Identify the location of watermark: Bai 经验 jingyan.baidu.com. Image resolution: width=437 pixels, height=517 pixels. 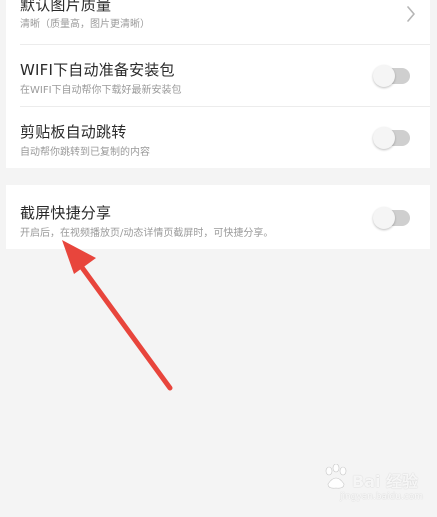
(374, 485).